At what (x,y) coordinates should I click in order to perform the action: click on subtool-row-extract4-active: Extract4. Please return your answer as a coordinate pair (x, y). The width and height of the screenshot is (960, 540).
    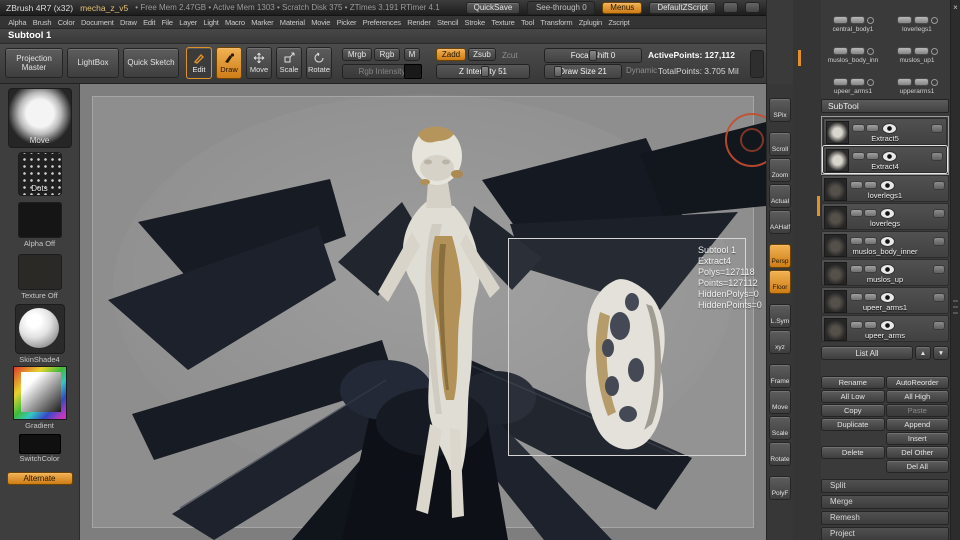
    Looking at the image, I should click on (885, 159).